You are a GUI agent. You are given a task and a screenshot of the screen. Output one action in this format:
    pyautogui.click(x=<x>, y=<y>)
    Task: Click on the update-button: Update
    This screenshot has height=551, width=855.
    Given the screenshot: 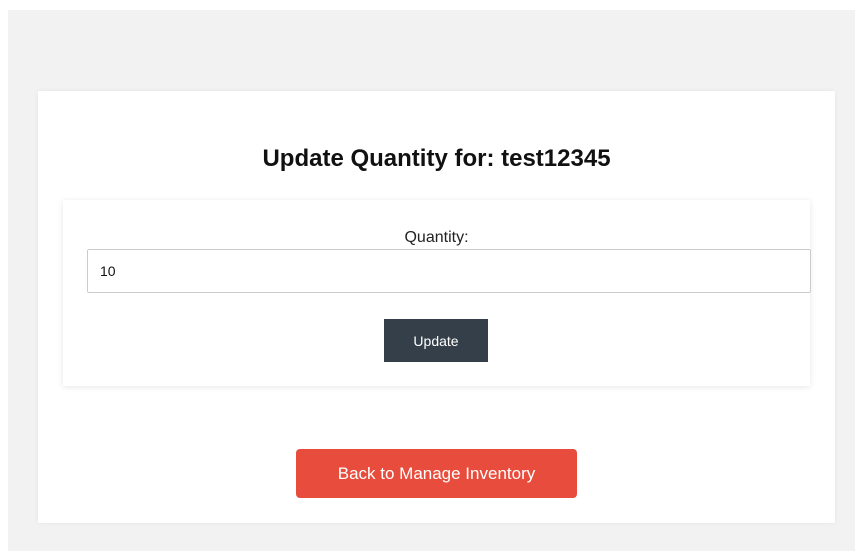 What is the action you would take?
    pyautogui.click(x=436, y=340)
    